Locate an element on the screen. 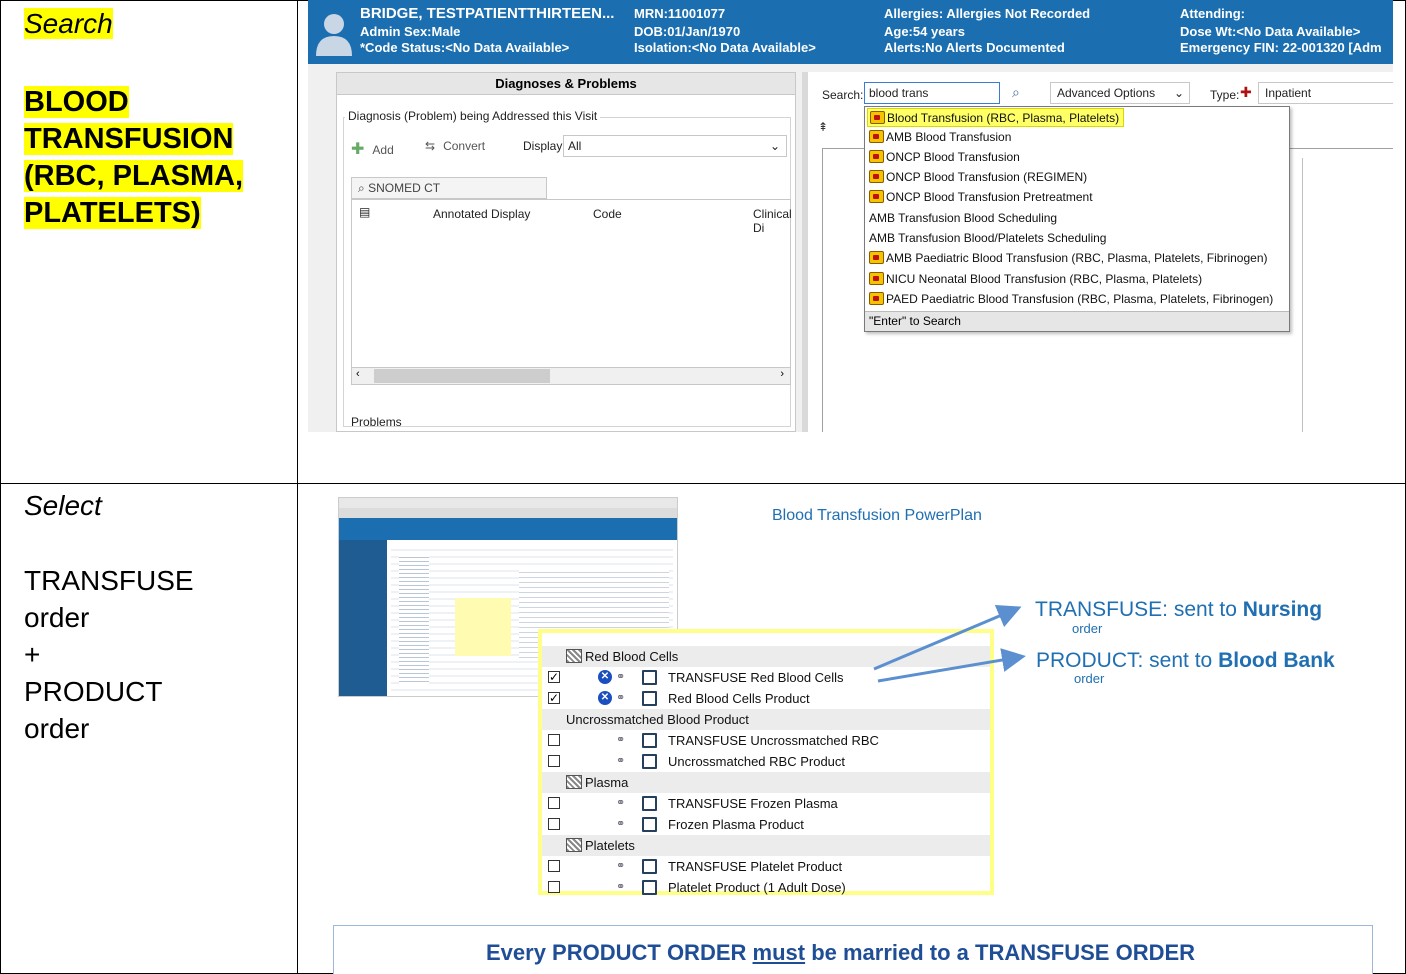 The width and height of the screenshot is (1406, 974). dose-weight: Dose Wt:<No Data Available> is located at coordinates (1270, 31).